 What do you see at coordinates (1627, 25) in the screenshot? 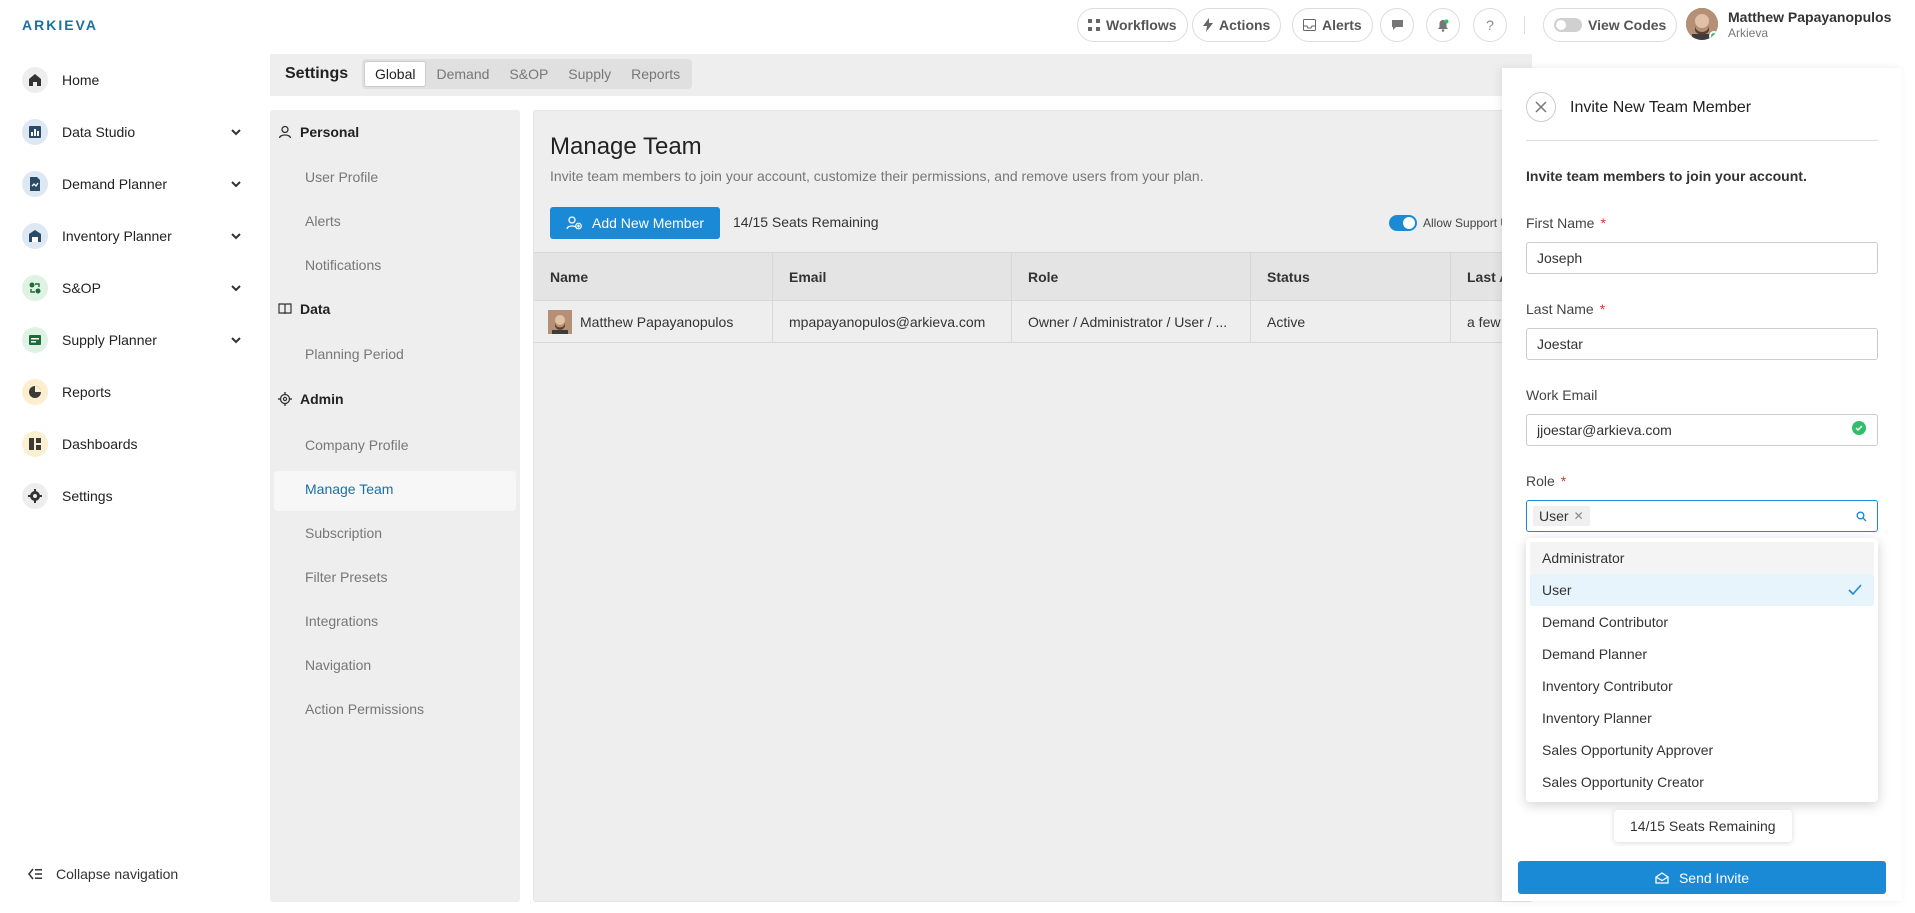
I see `view-codes-label: View Codes` at bounding box center [1627, 25].